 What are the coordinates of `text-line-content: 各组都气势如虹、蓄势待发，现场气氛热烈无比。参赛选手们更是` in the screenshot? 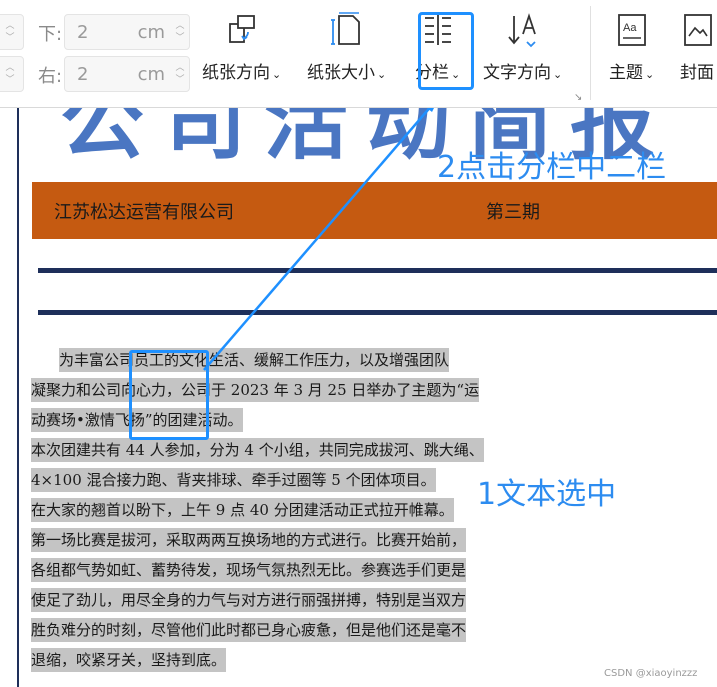 It's located at (249, 570).